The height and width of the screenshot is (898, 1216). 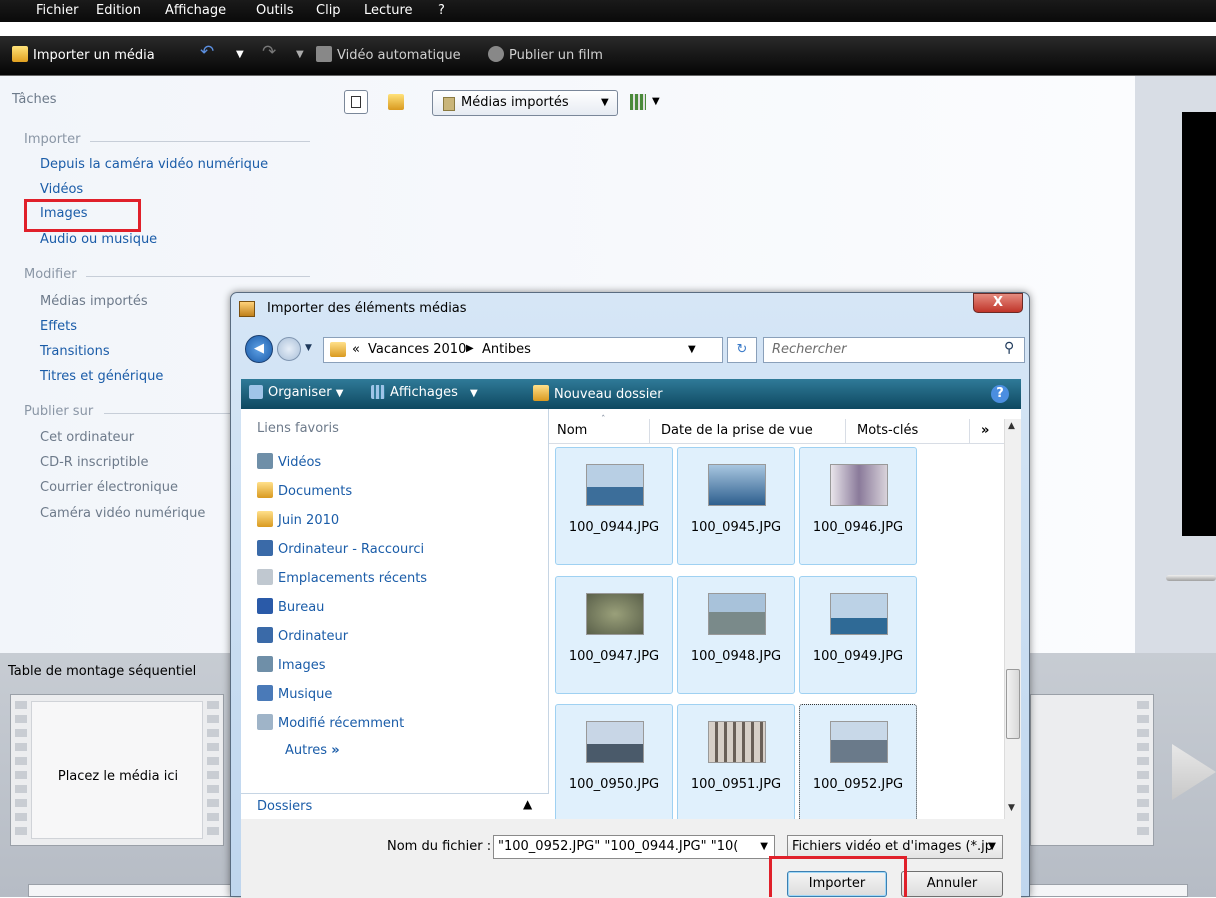 What do you see at coordinates (525, 103) in the screenshot?
I see `collection-dropdown: Médias importés ▼` at bounding box center [525, 103].